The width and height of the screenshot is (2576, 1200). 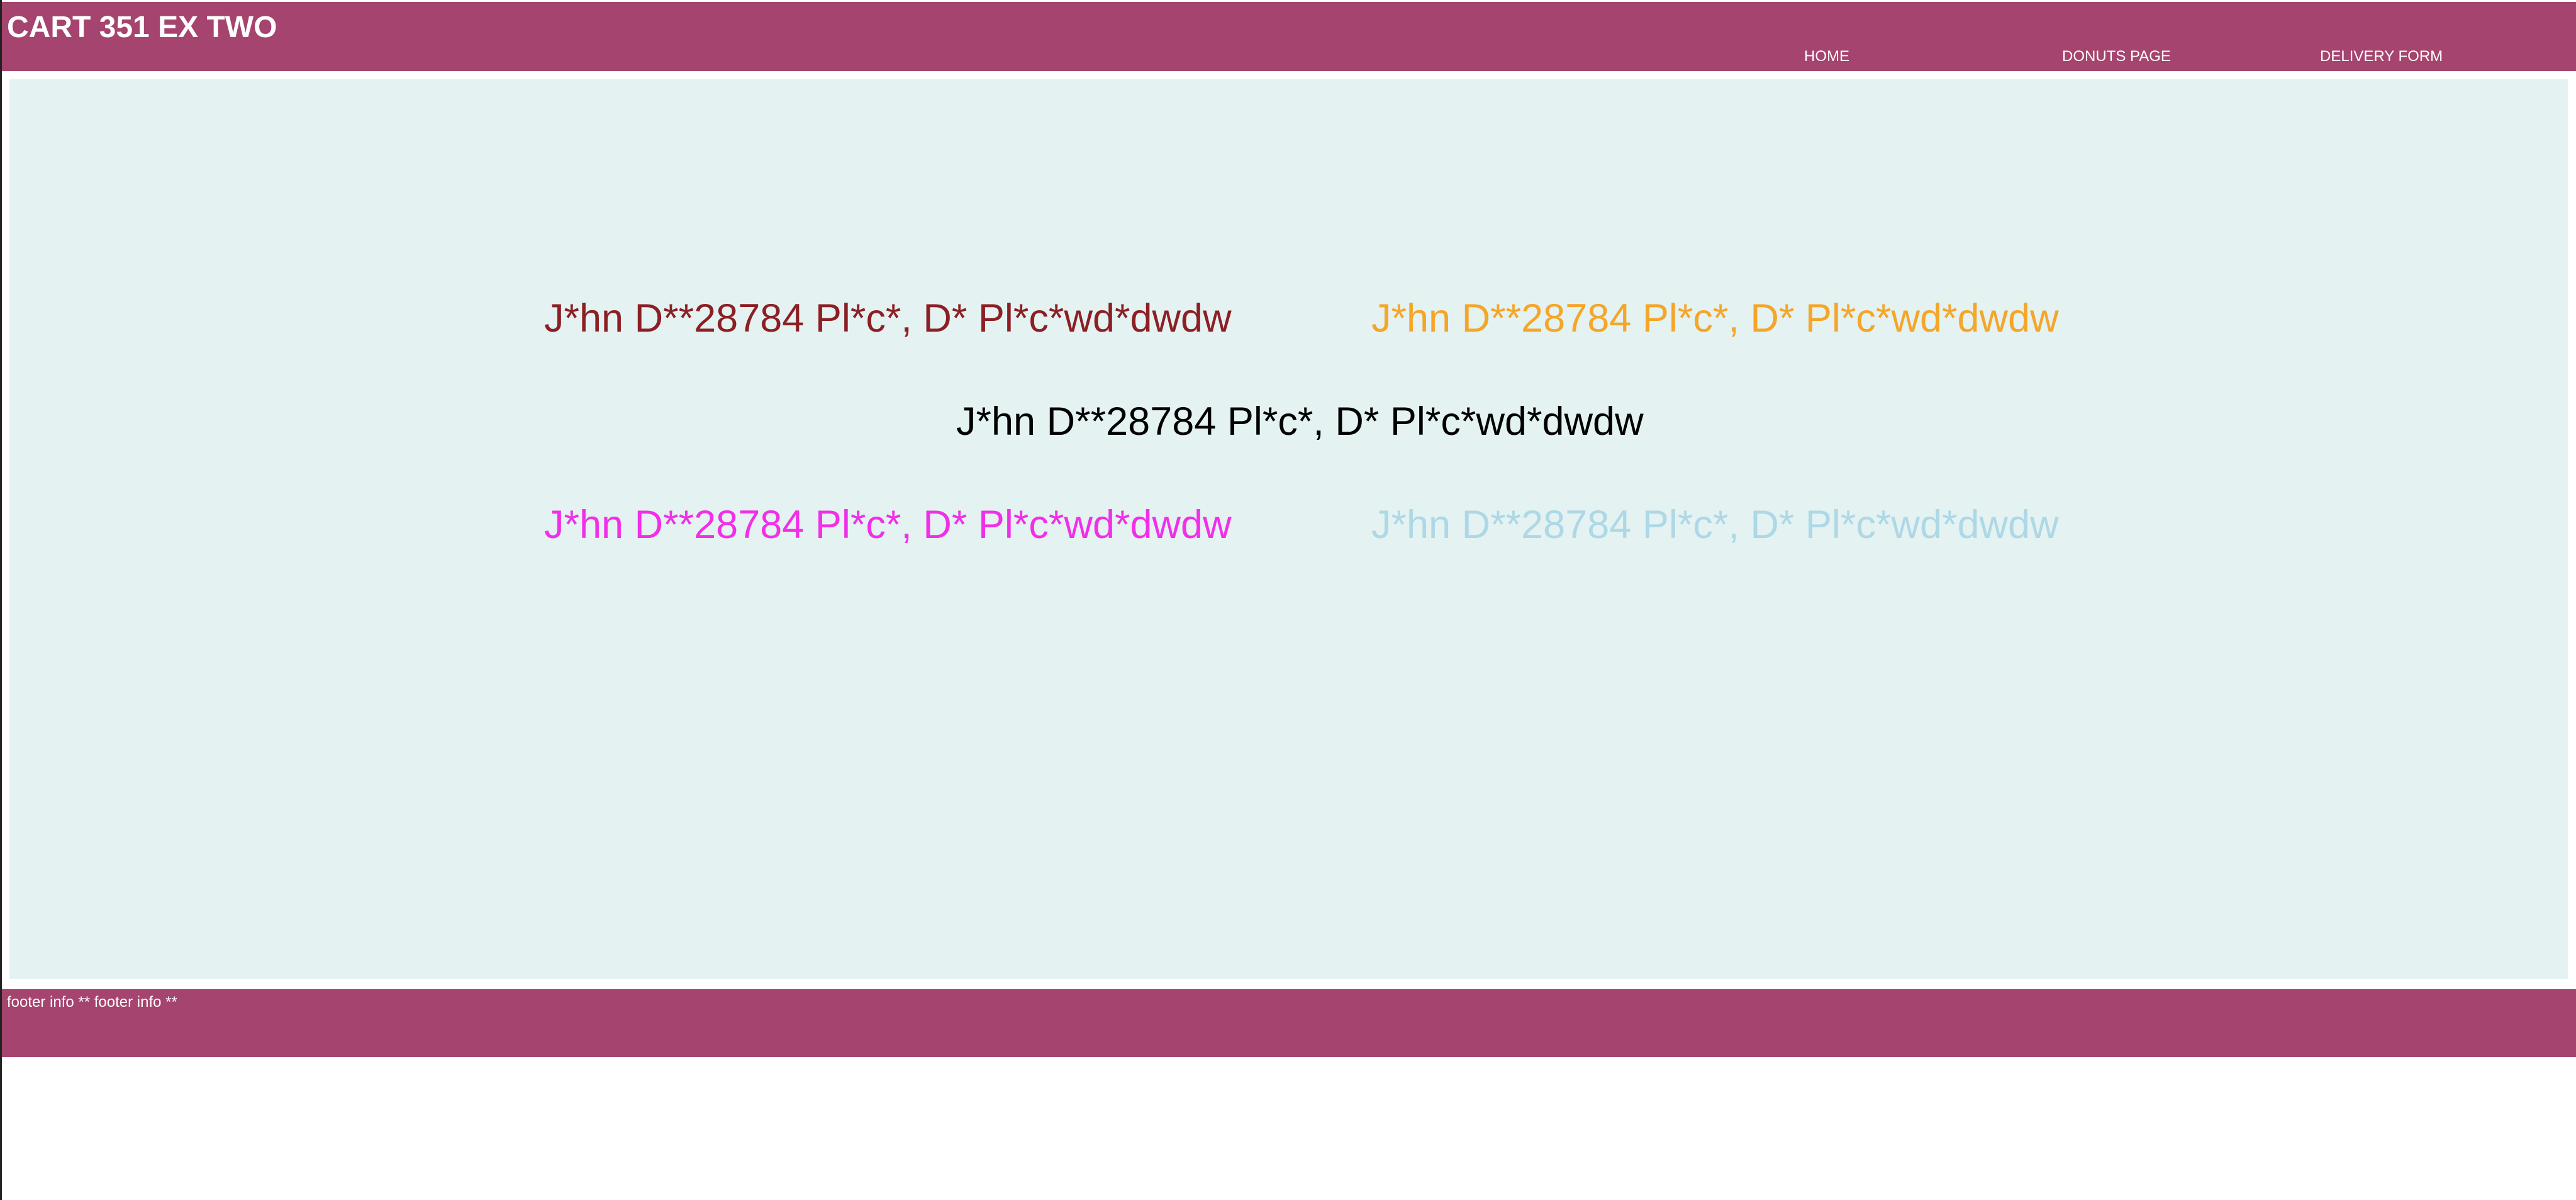 I want to click on name-entry-orange: J*hn D**28784 Pl*c*, D* Pl*c*wd*dwdw, so click(x=1715, y=318).